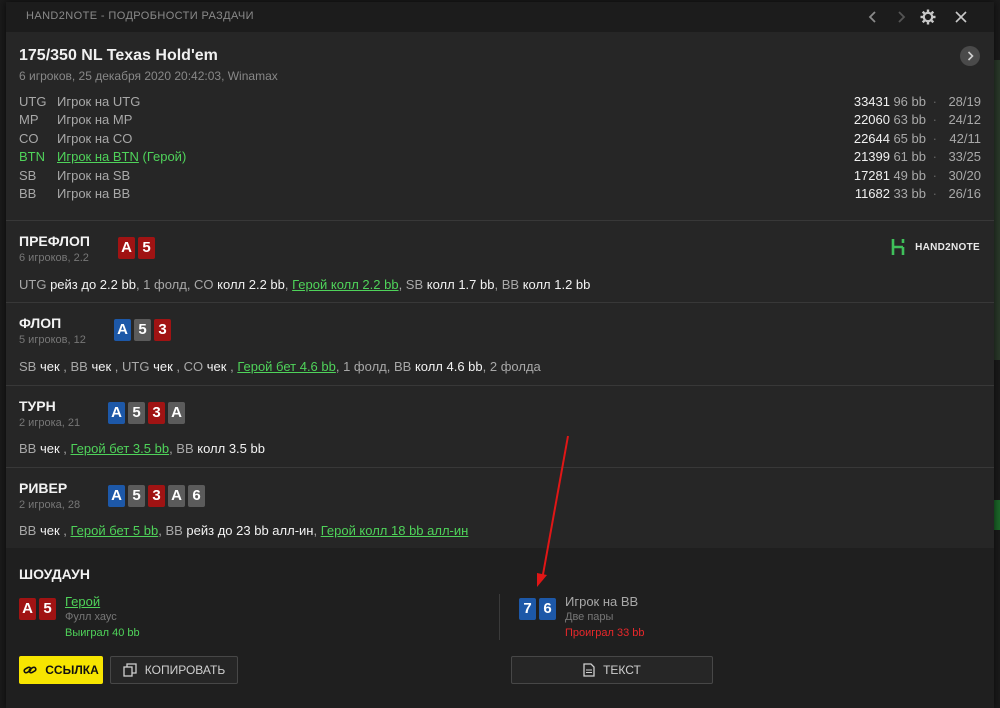 The image size is (1000, 708). I want to click on action-text: колл 2.2 bb, so click(251, 284).